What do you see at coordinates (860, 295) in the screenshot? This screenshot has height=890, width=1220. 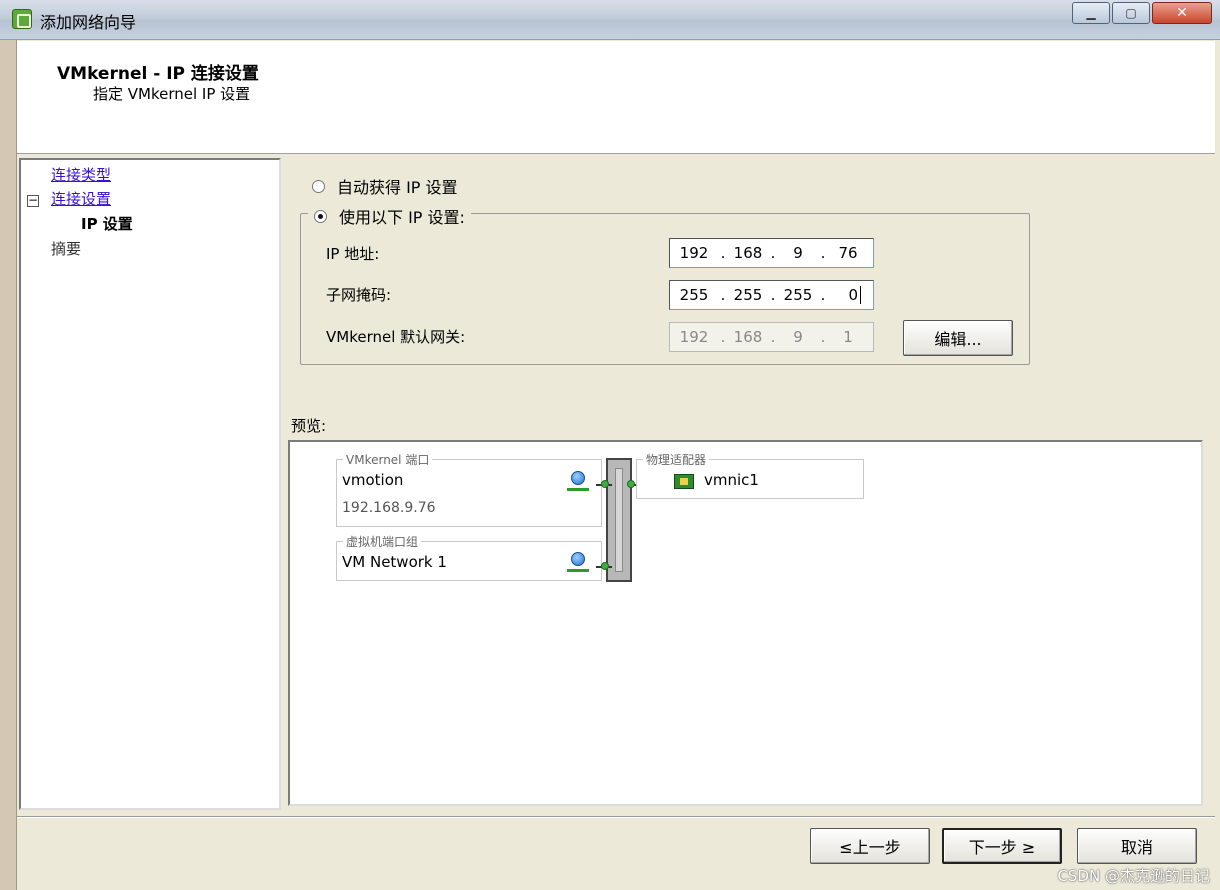 I see `text-caret` at bounding box center [860, 295].